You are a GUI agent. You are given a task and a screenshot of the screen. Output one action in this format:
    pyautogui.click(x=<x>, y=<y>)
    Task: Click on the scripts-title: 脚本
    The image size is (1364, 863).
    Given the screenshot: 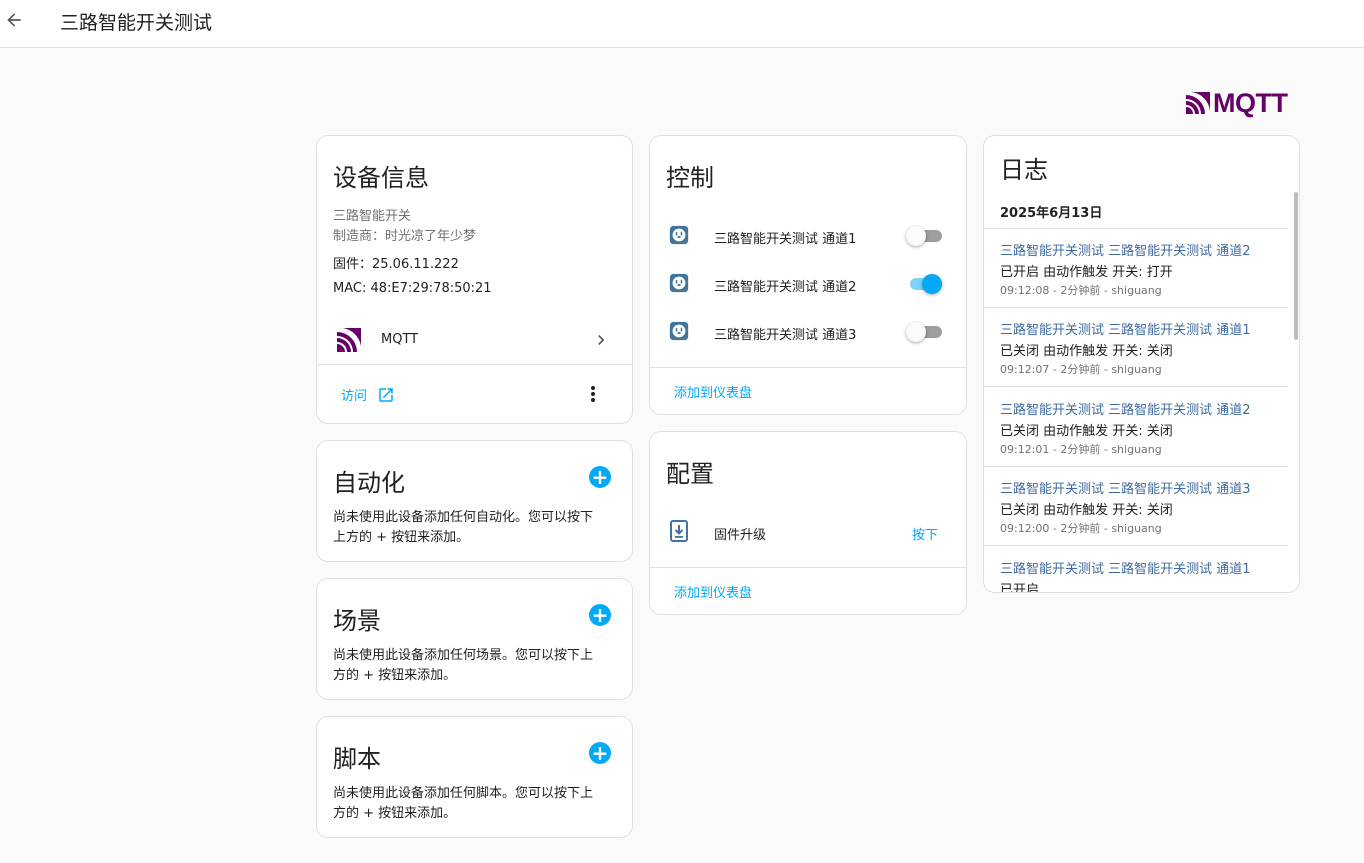 What is the action you would take?
    pyautogui.click(x=357, y=759)
    